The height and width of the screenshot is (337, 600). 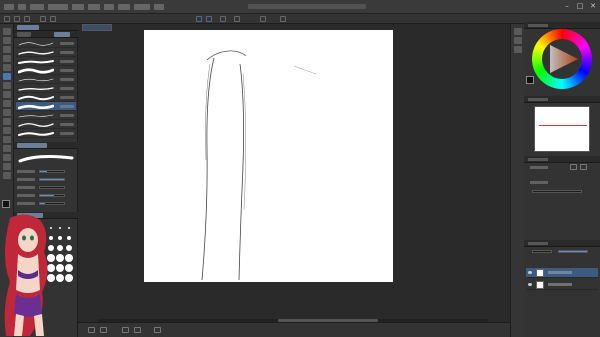 What do you see at coordinates (7, 148) in the screenshot?
I see `figure-icon` at bounding box center [7, 148].